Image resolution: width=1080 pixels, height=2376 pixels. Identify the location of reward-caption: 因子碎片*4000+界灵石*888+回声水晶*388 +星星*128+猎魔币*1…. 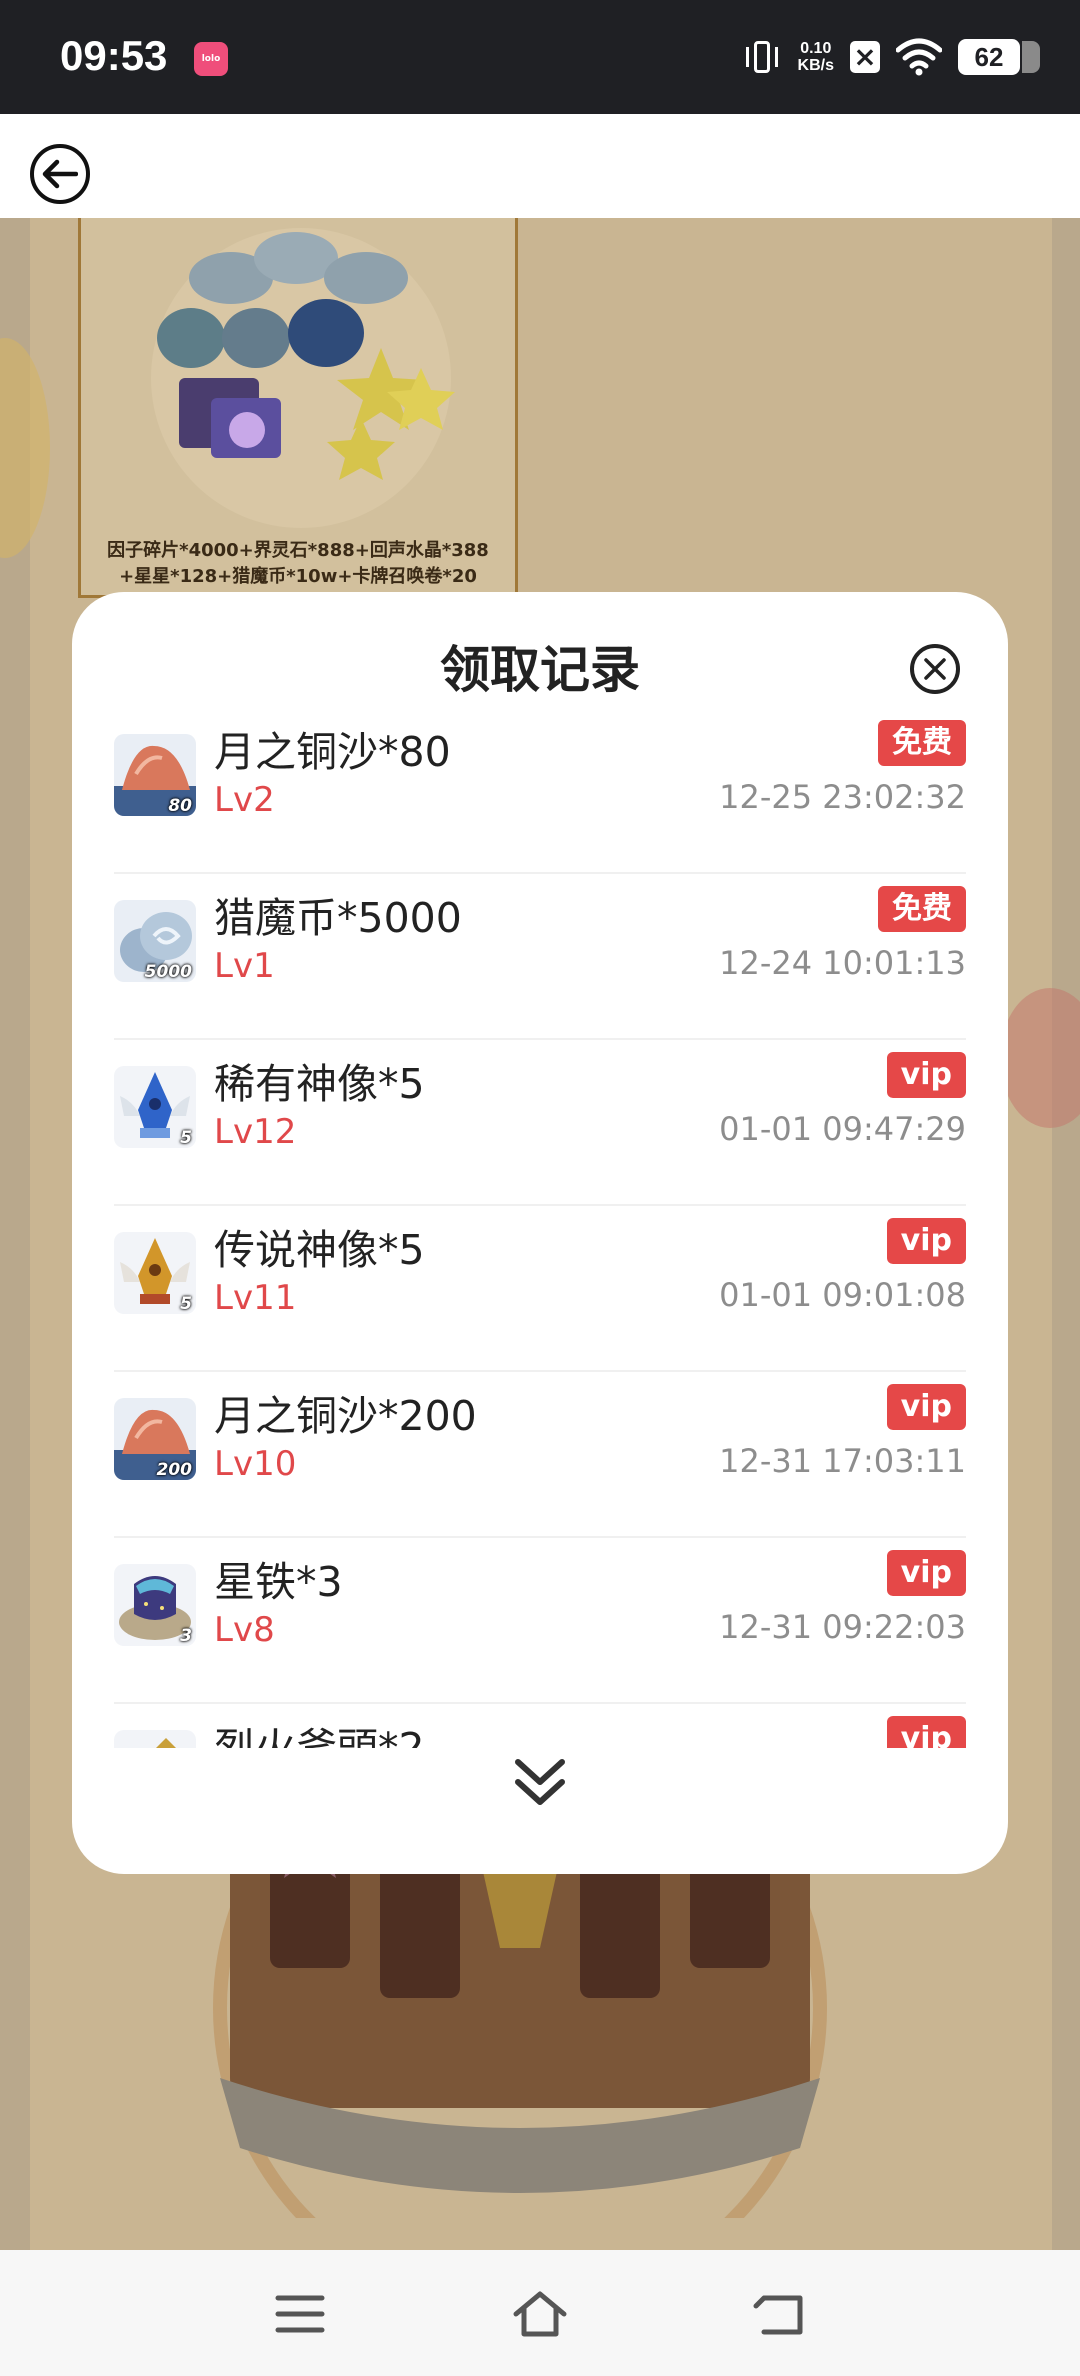
(298, 564).